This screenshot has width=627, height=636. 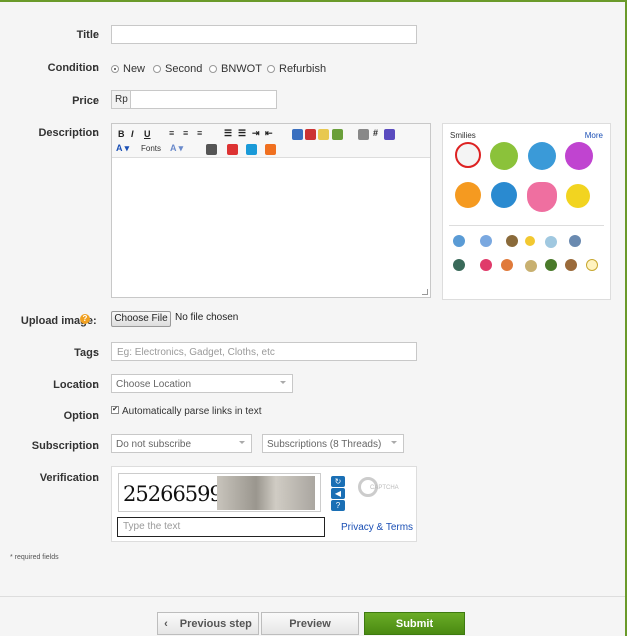 I want to click on subscription-select: Do not subscribe, so click(x=181, y=443).